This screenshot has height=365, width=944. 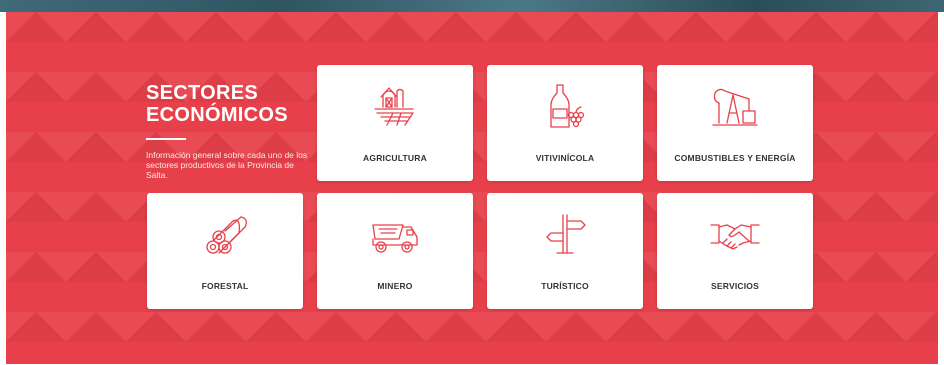 I want to click on sector-label: FORESTAL, so click(x=225, y=286).